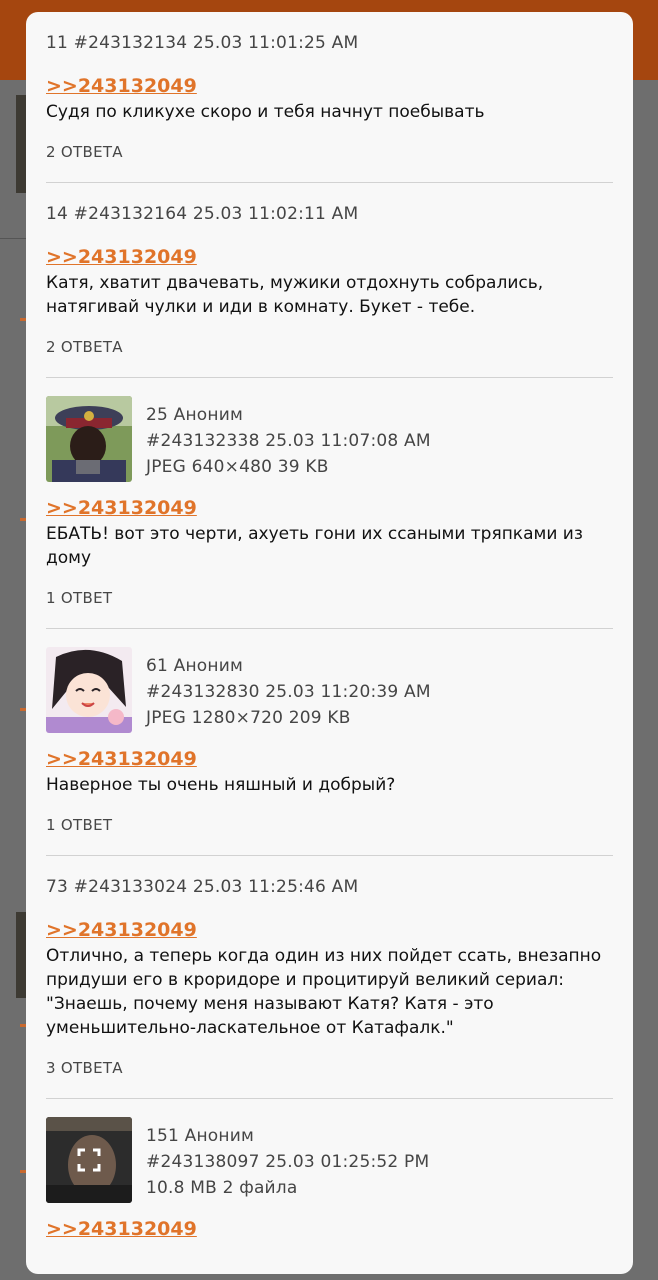  I want to click on post-number-author: 151 Аноним, so click(200, 1136).